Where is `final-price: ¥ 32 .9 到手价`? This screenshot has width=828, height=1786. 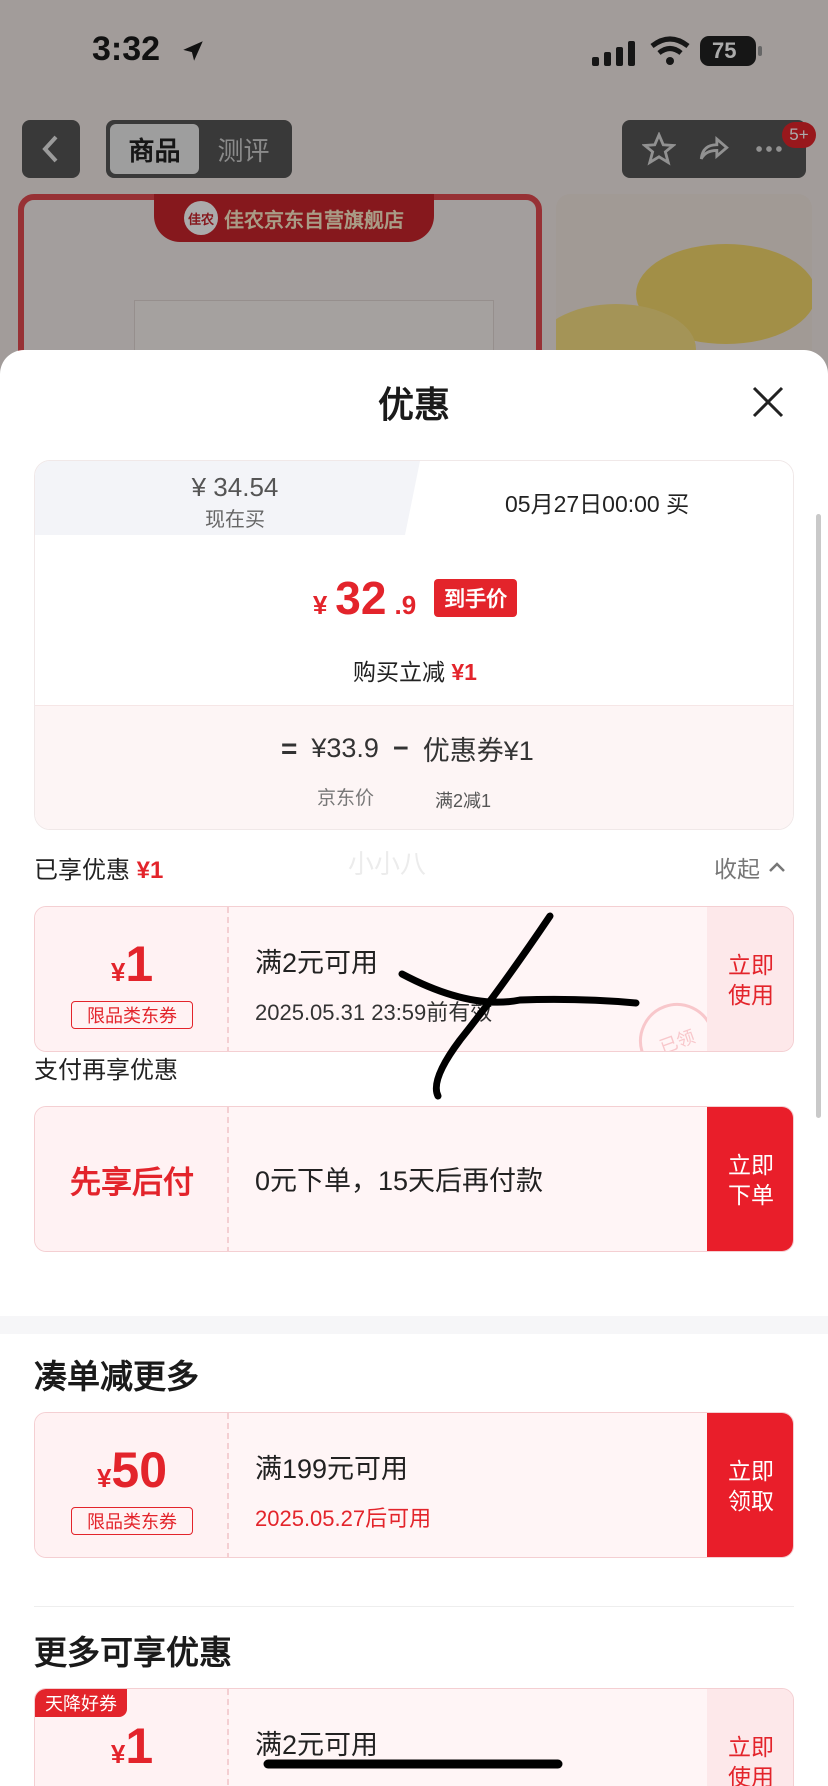 final-price: ¥ 32 .9 到手价 is located at coordinates (414, 598).